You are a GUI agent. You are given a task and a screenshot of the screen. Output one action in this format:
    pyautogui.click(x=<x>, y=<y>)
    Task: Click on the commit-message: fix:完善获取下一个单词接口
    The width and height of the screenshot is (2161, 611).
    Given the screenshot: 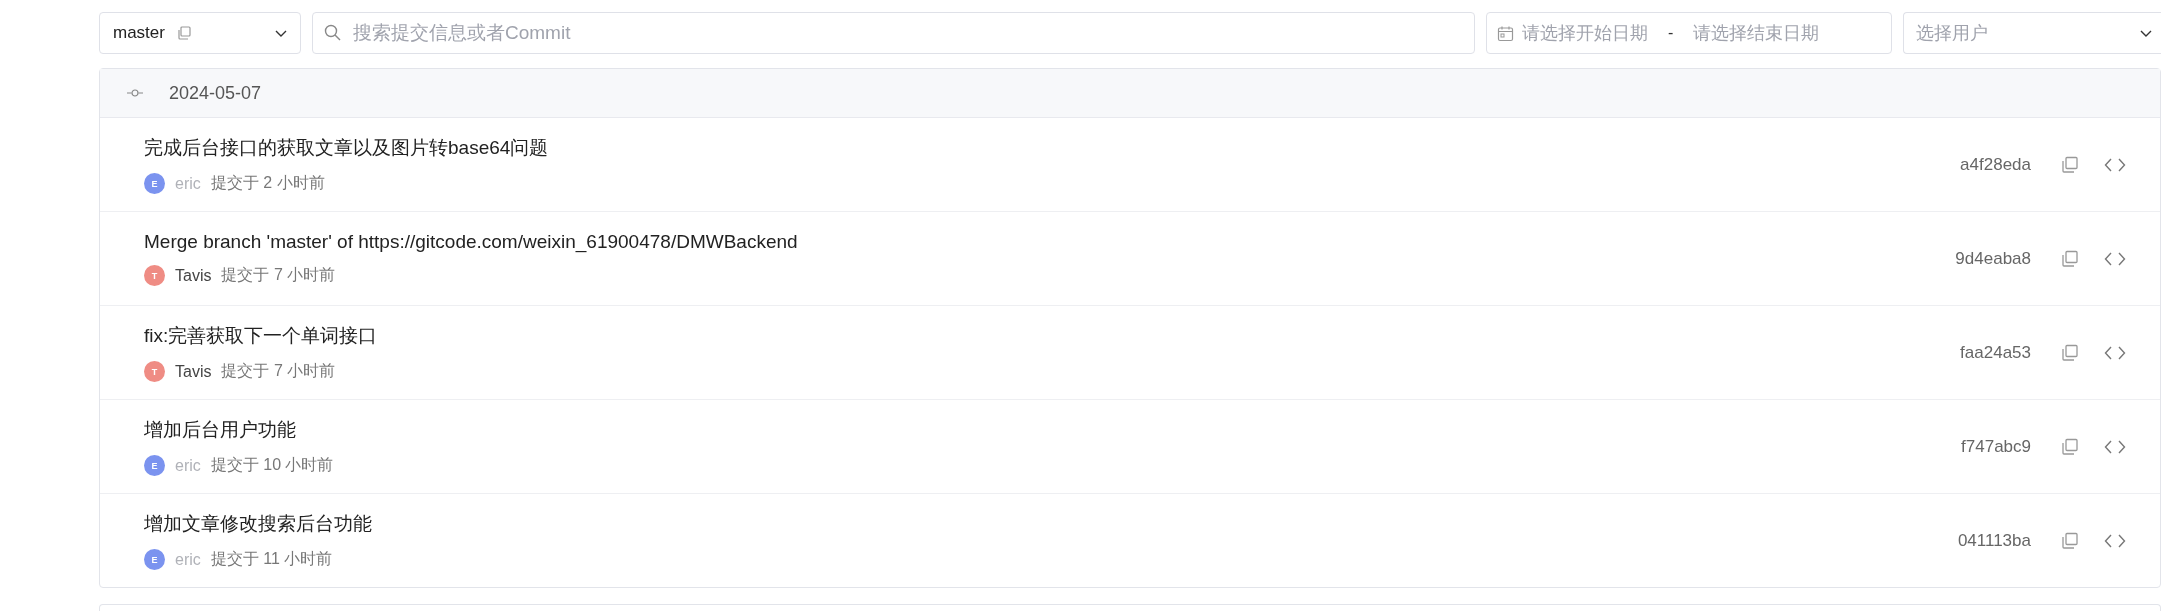 What is the action you would take?
    pyautogui.click(x=1017, y=336)
    